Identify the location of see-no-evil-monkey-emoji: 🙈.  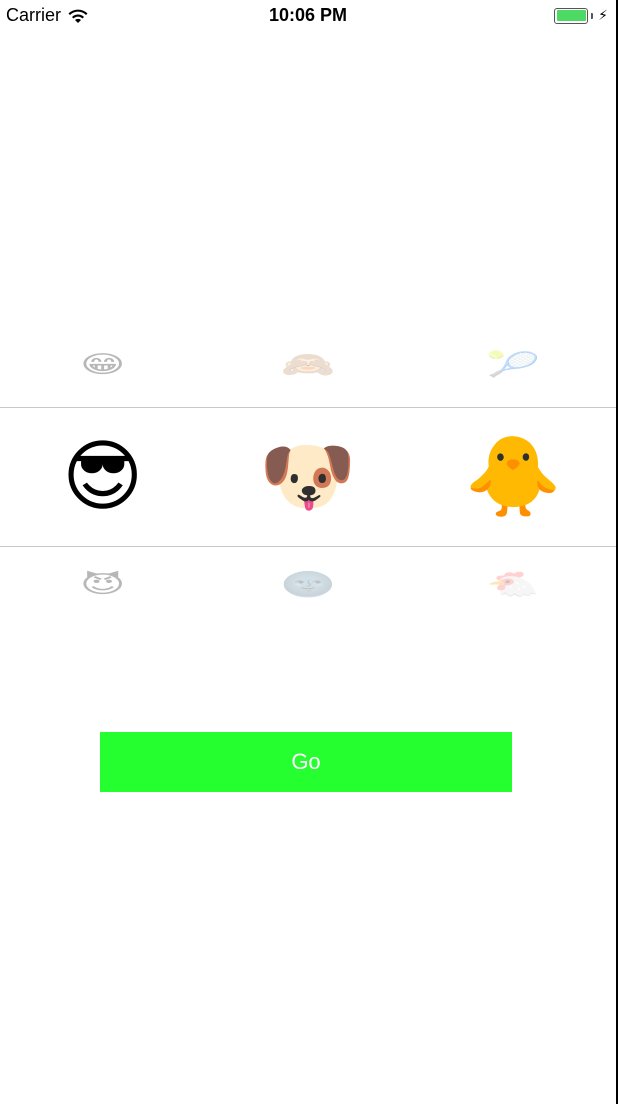
(308, 365).